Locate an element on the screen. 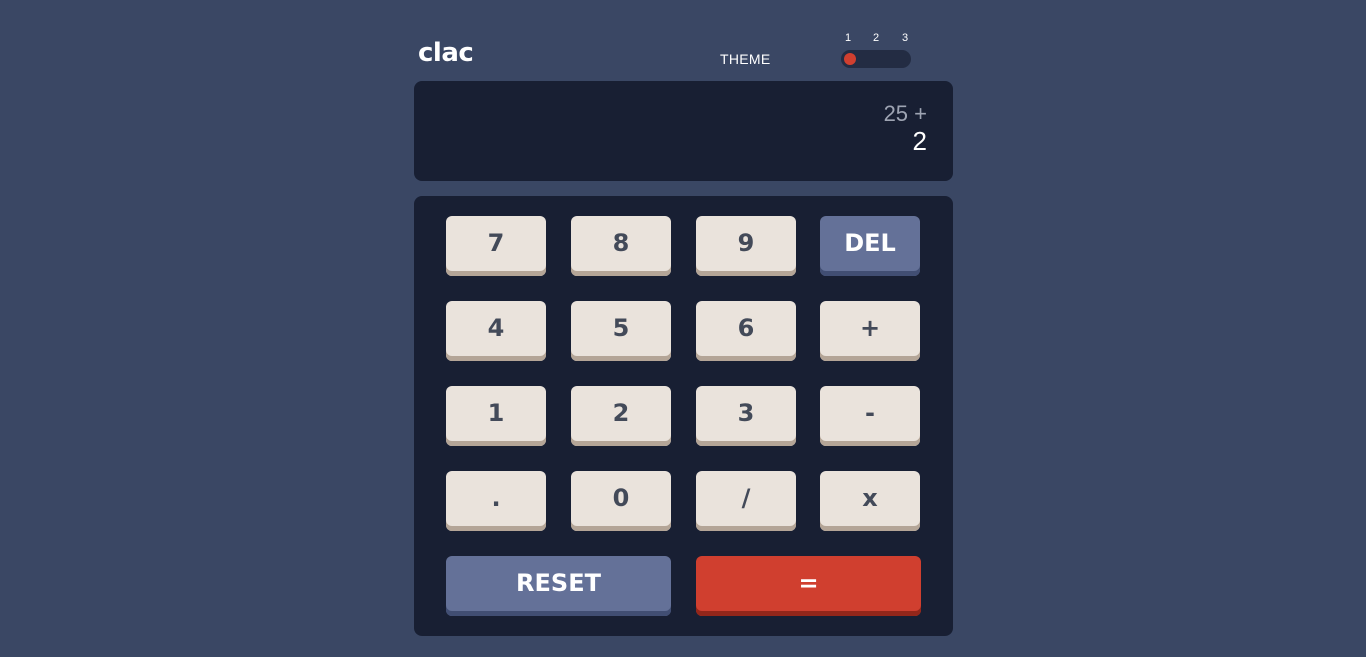 The image size is (1366, 657). previous-operand: 25 + is located at coordinates (905, 113).